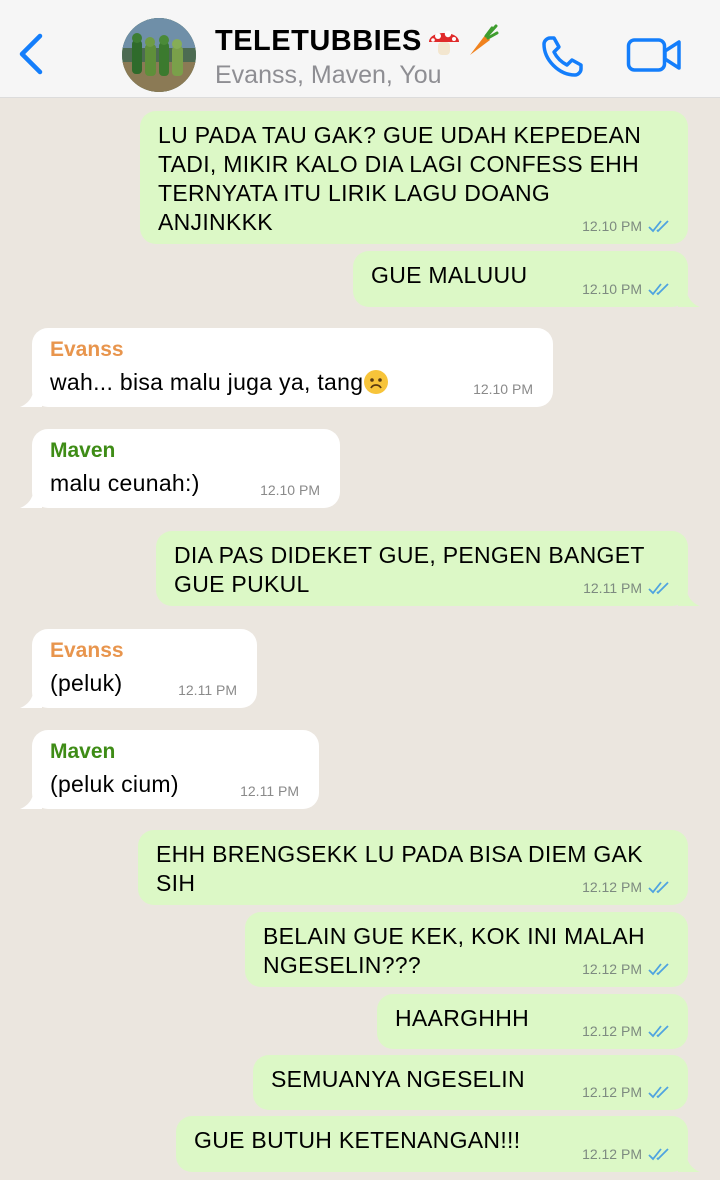  I want to click on outgoing-message: SEMUANYA NGESELIN 12.12 PM, so click(470, 1082).